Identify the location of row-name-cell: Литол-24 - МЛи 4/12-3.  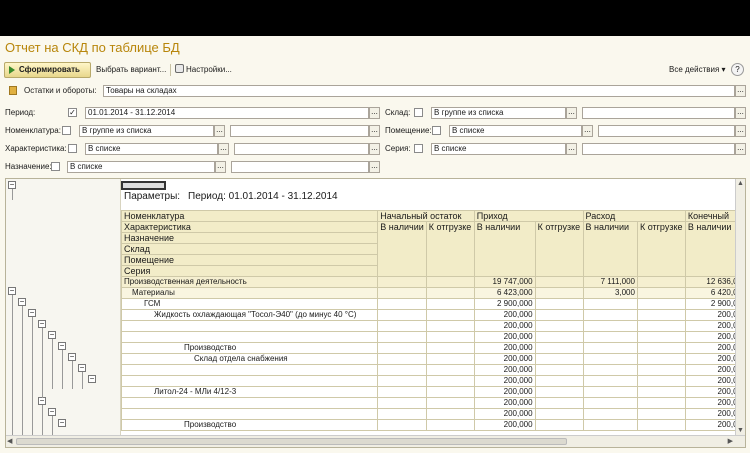
(249, 392).